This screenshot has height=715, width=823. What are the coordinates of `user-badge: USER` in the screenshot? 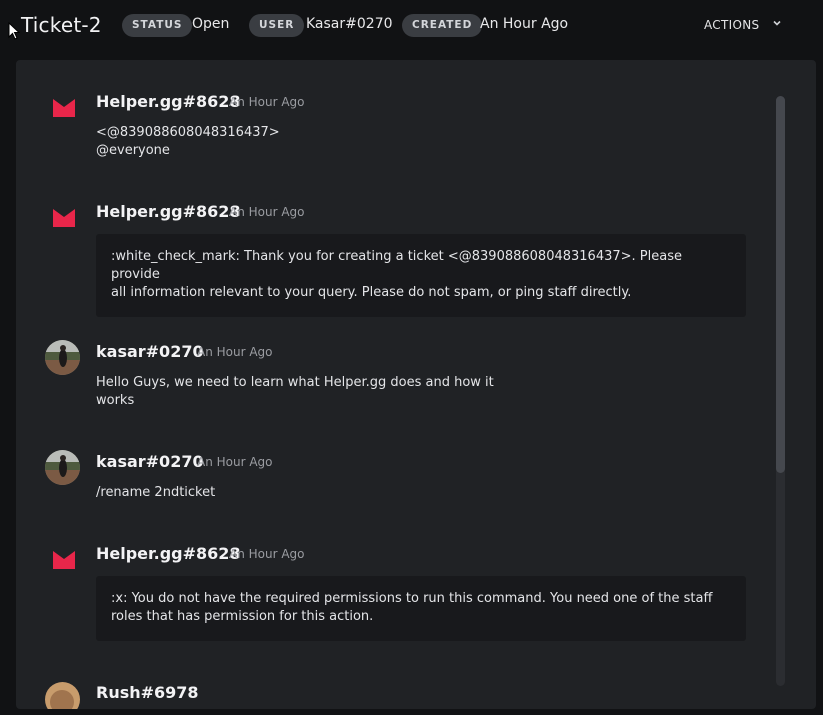 It's located at (277, 25).